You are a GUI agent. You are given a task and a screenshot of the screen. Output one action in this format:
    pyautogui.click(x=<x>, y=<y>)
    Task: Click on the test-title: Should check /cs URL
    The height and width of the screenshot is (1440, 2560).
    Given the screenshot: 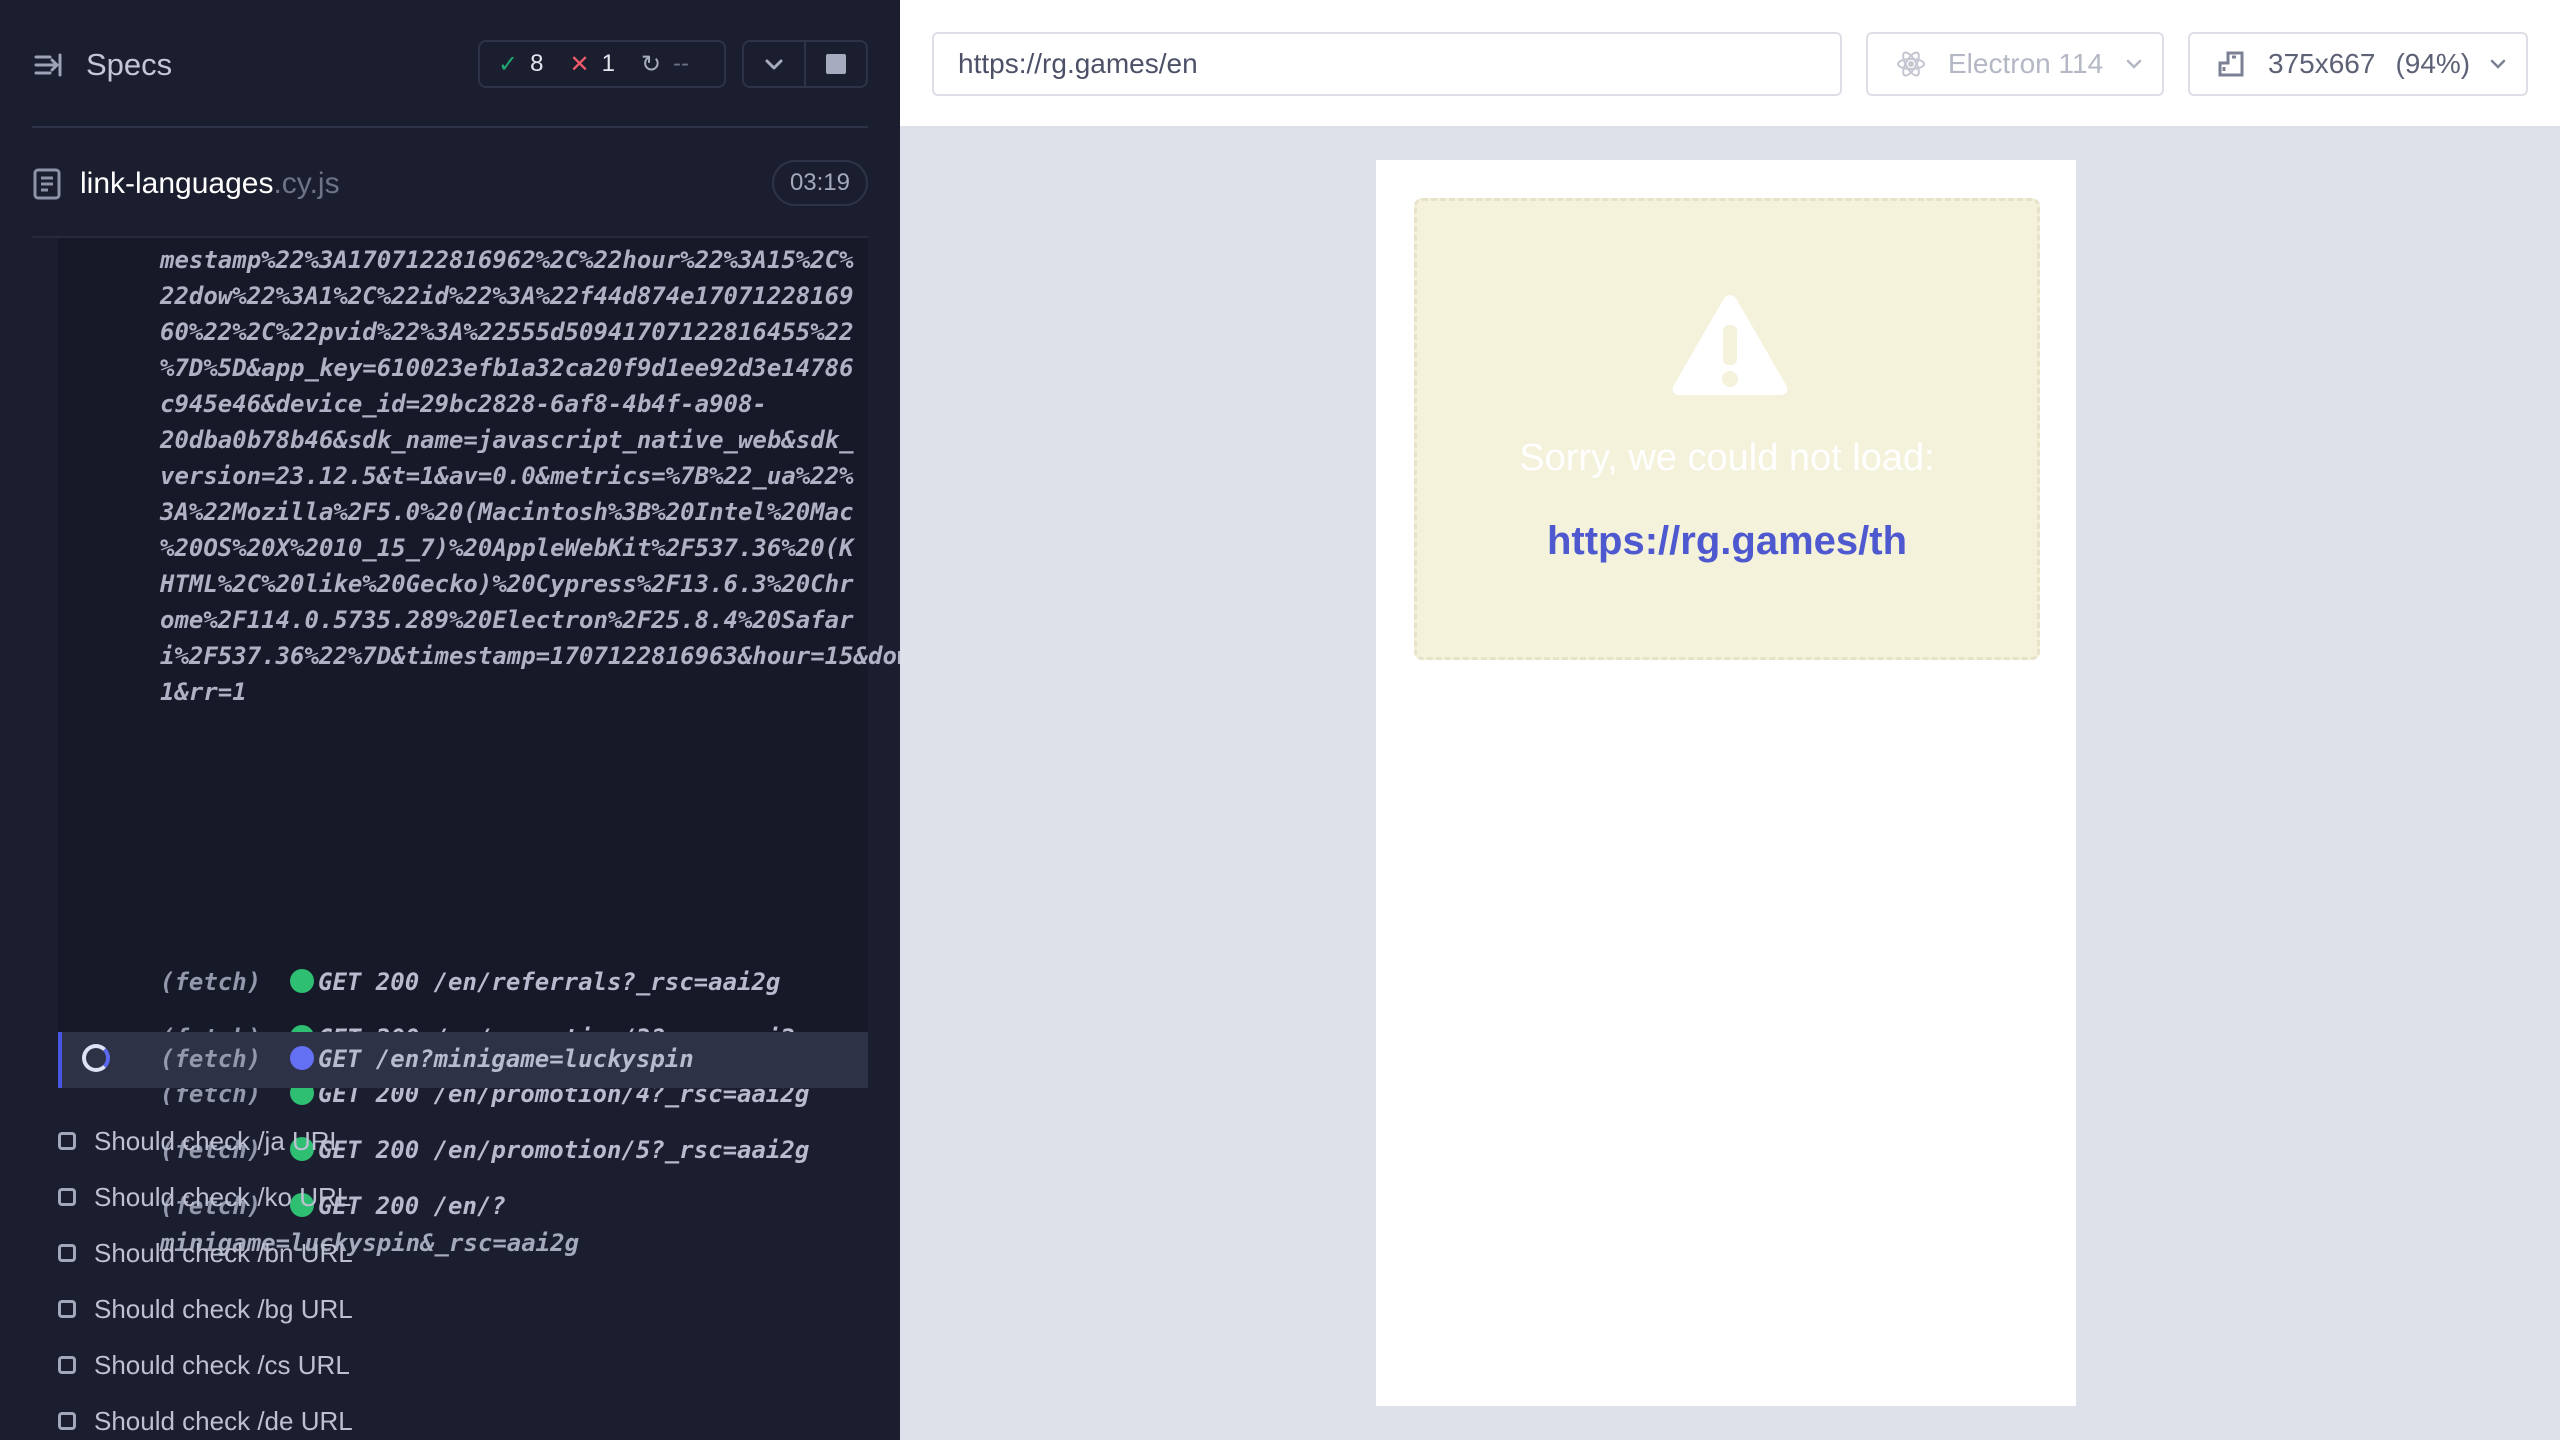 What is the action you would take?
    pyautogui.click(x=222, y=1364)
    